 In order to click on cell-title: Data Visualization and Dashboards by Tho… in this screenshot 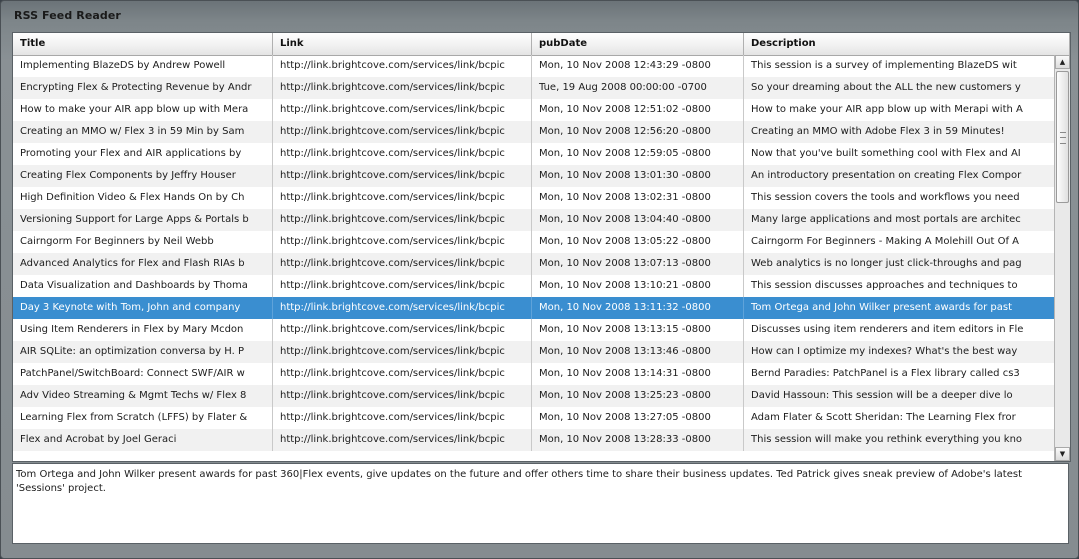, I will do `click(143, 286)`.